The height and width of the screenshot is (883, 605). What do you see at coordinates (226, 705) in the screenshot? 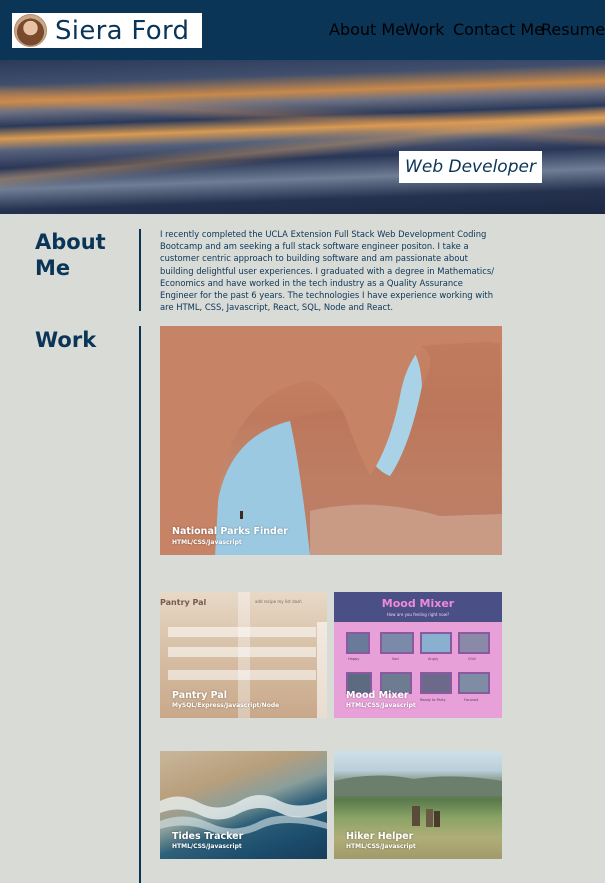
I see `project-tech: MySQL/Express/Javascript/Node` at bounding box center [226, 705].